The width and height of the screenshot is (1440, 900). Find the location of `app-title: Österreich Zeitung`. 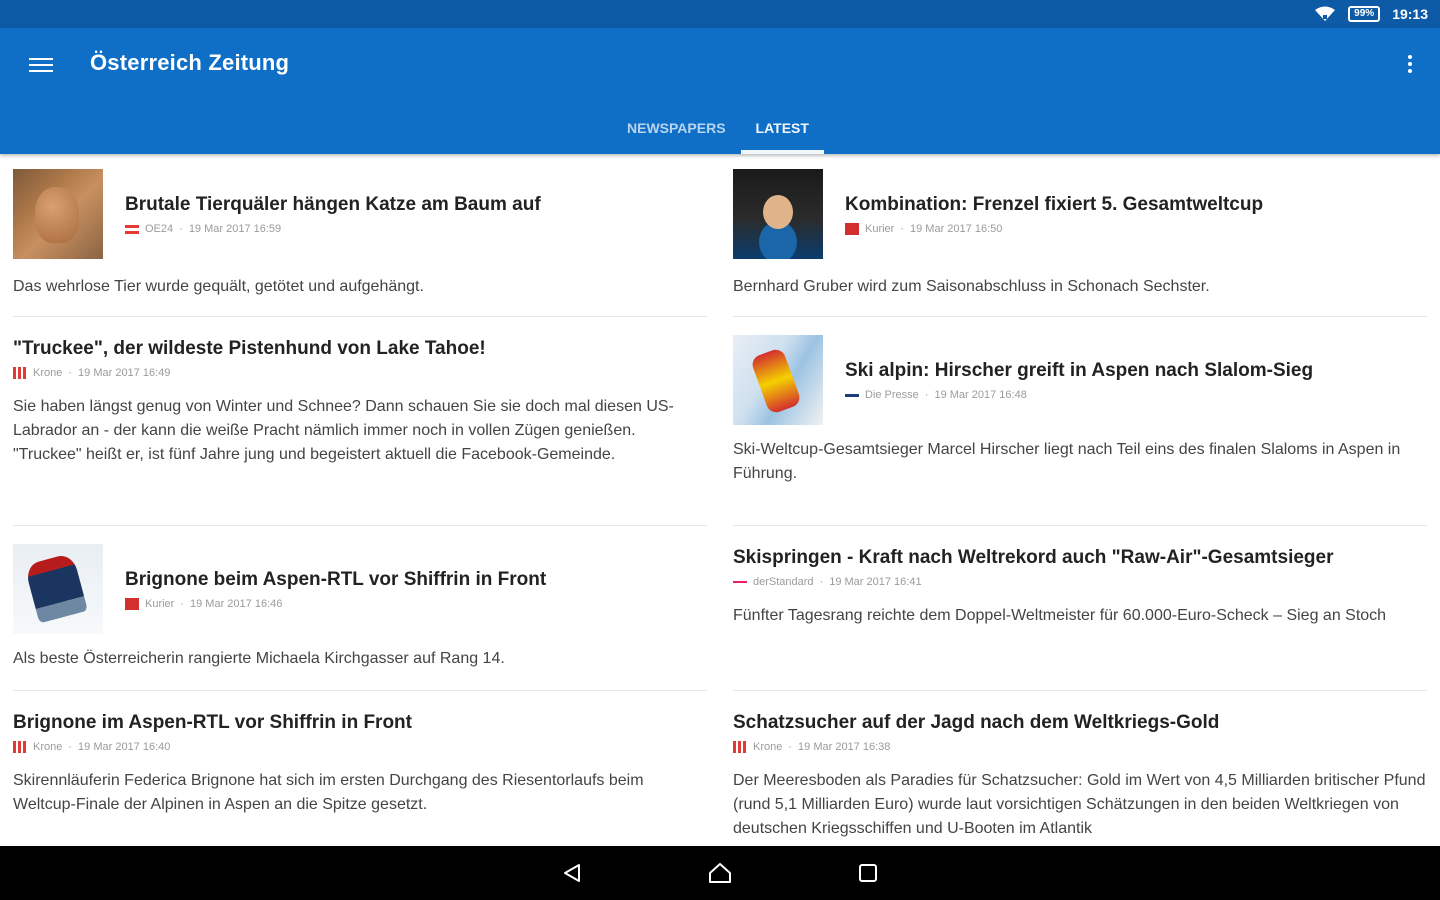

app-title: Österreich Zeitung is located at coordinates (190, 62).